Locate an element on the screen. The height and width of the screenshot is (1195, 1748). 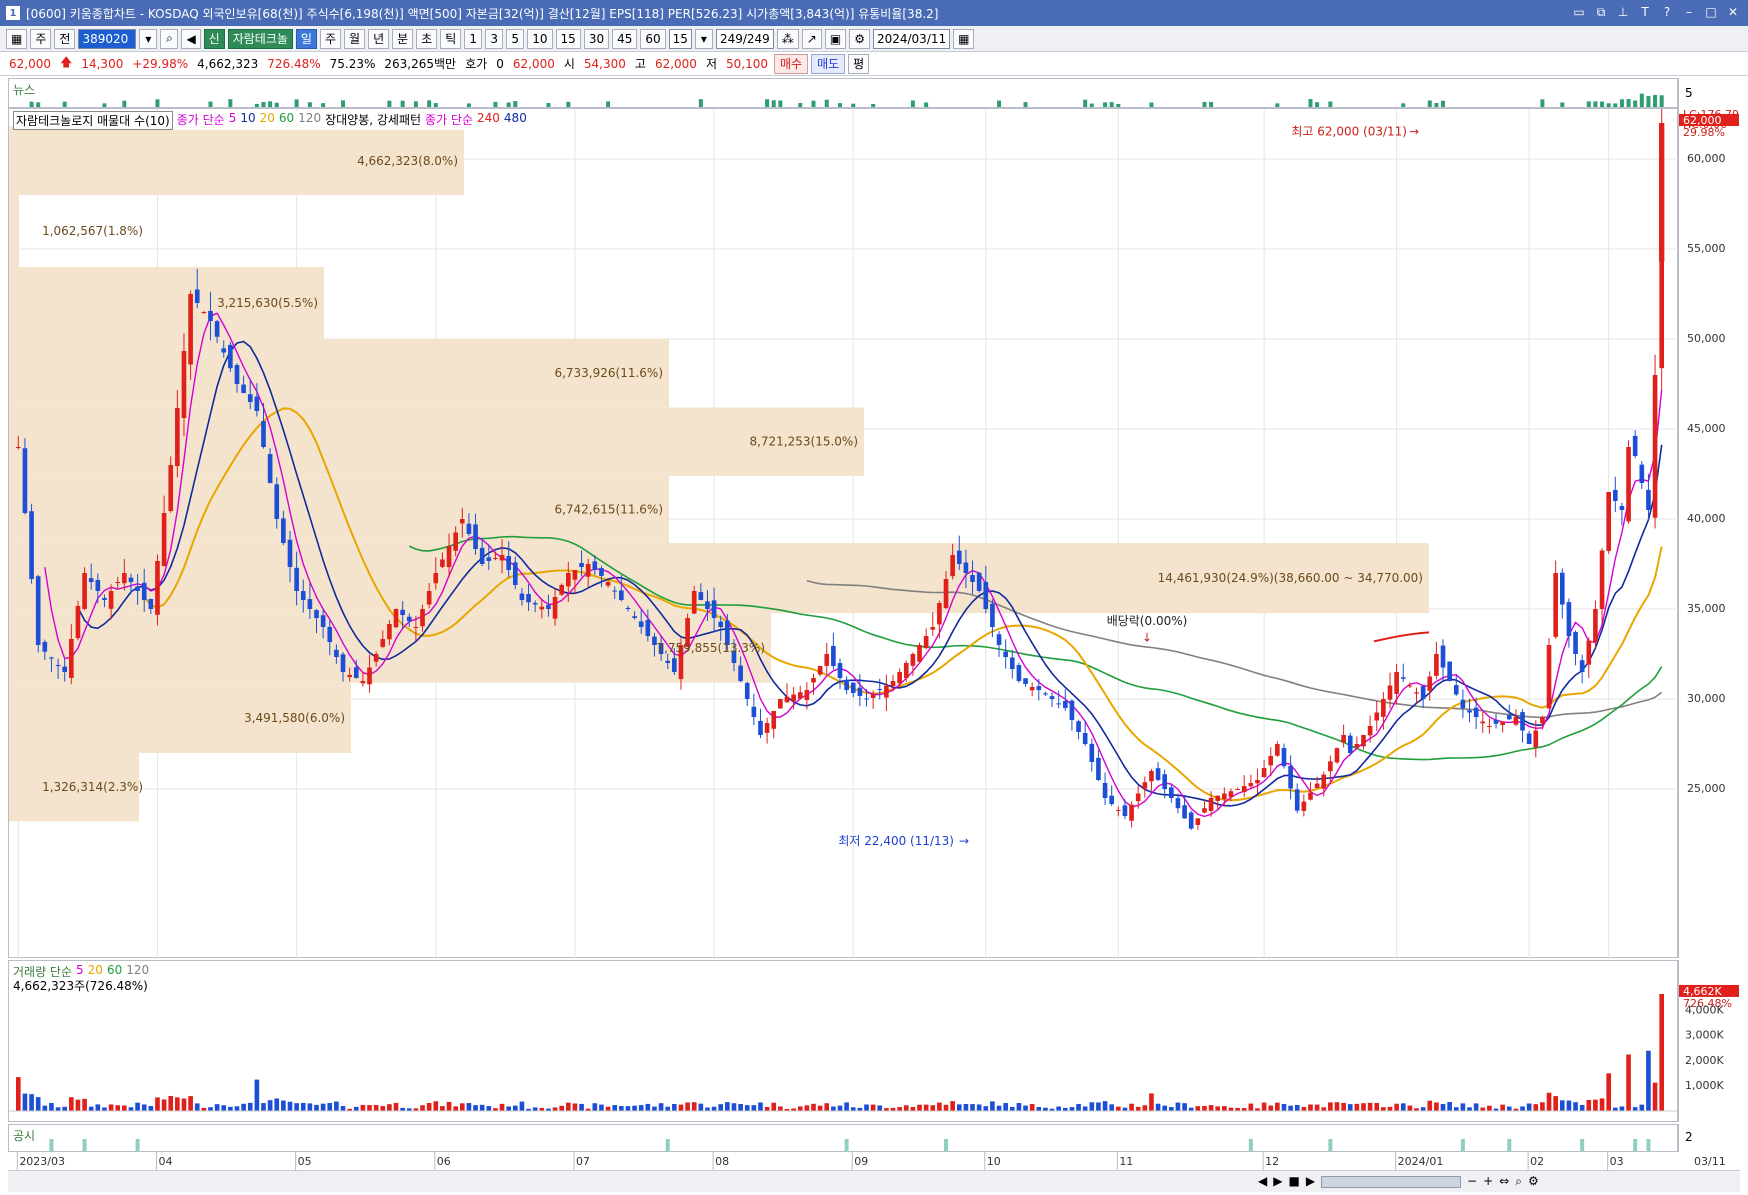
stock-code-input: 389020 is located at coordinates (107, 38).